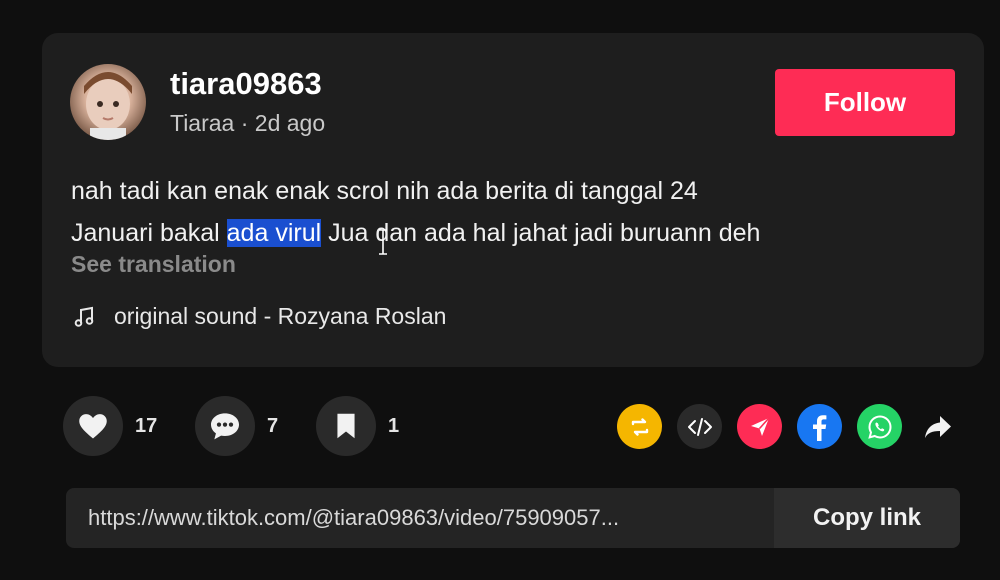 This screenshot has width=1000, height=580. I want to click on save-button, so click(346, 426).